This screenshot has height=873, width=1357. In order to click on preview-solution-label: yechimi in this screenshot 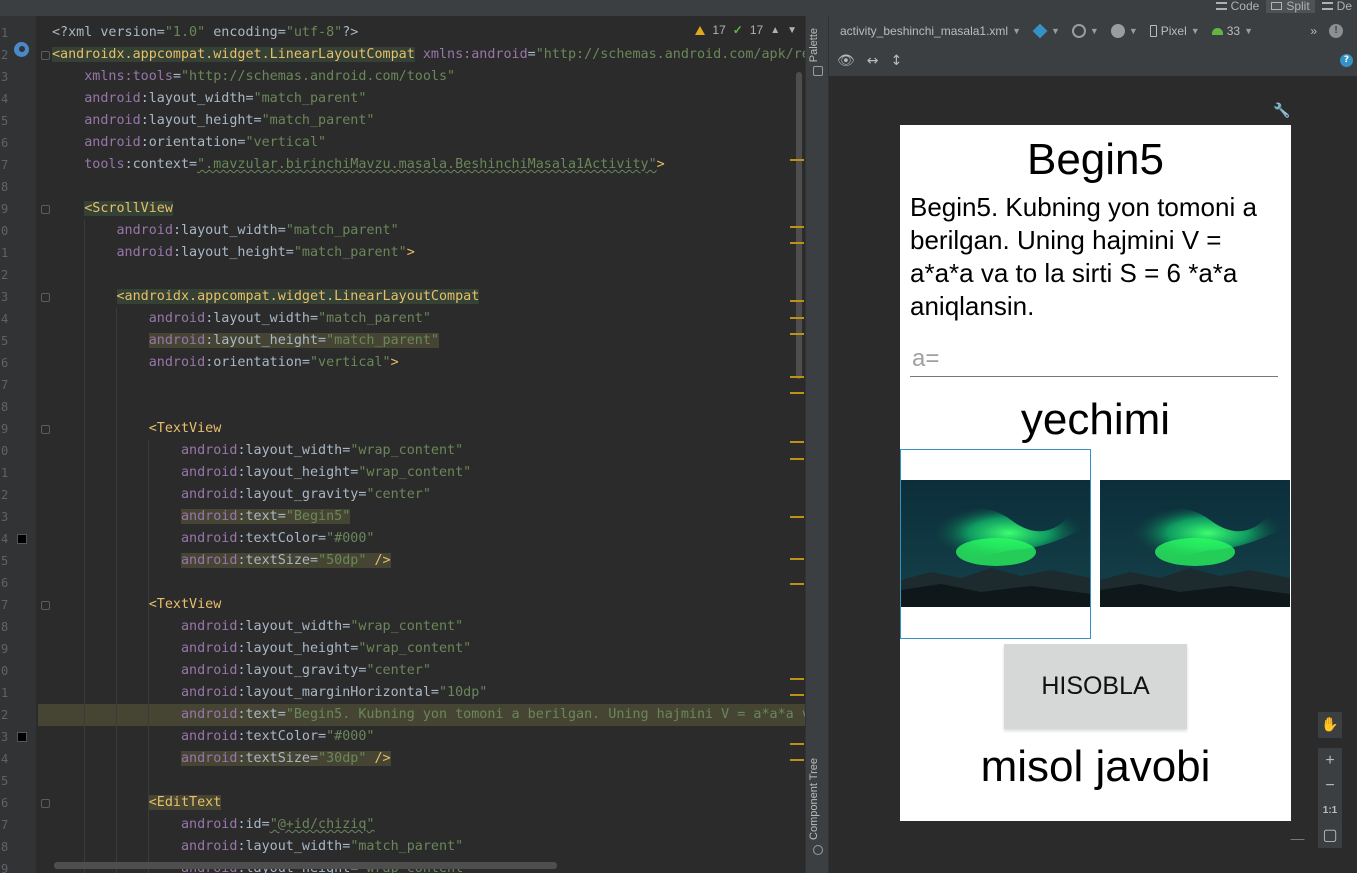, I will do `click(1095, 420)`.